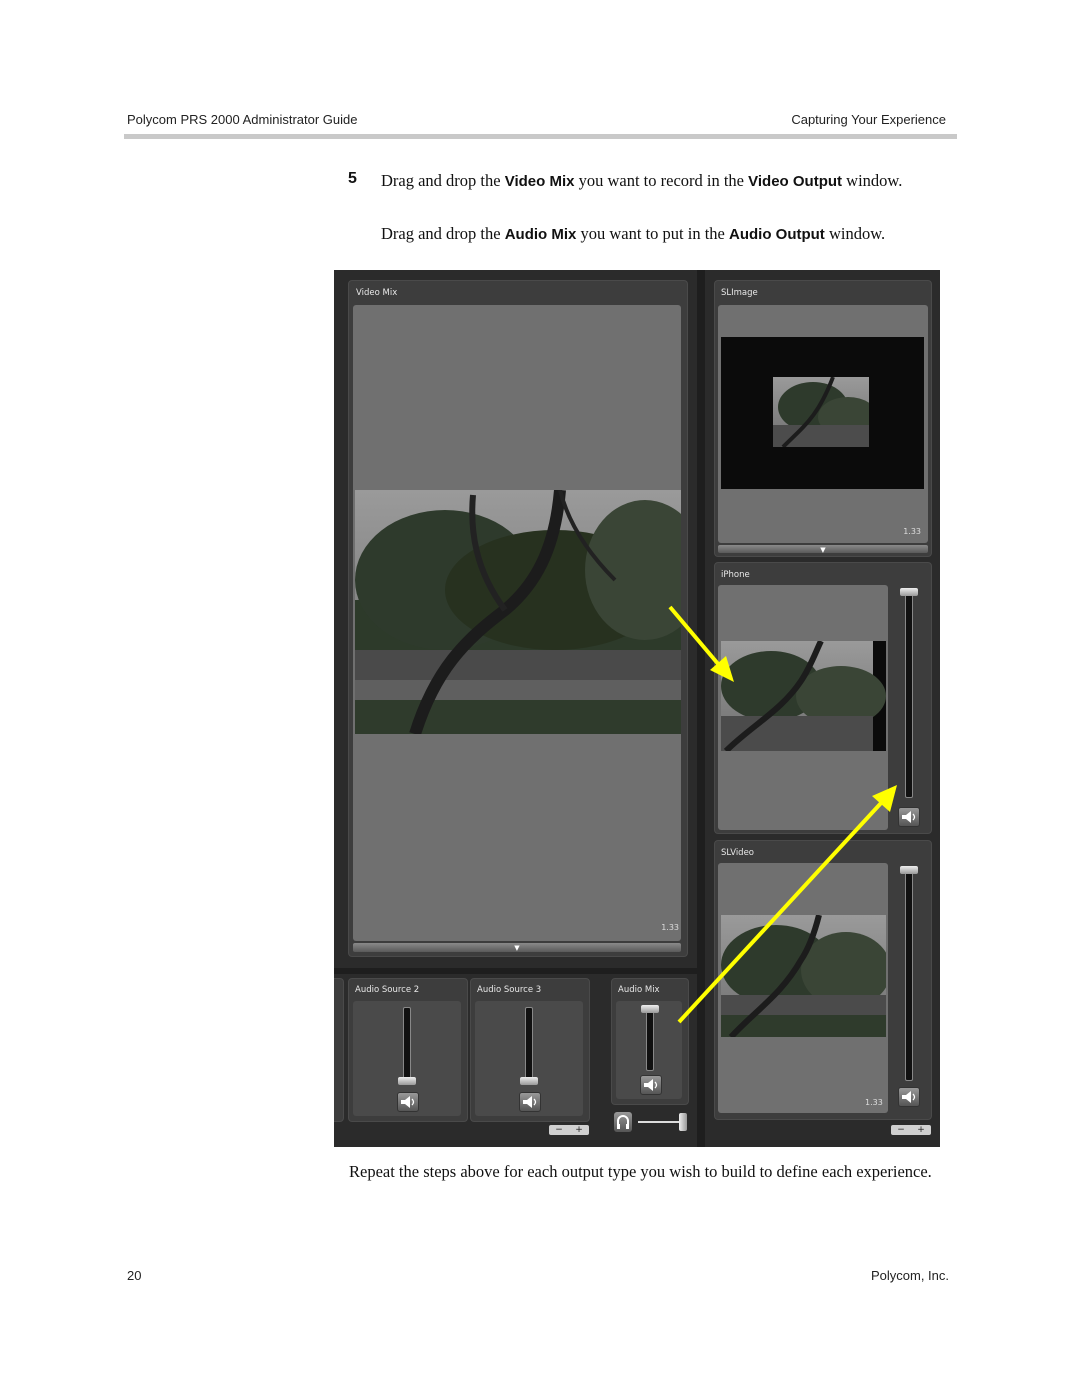 Image resolution: width=1080 pixels, height=1397 pixels. I want to click on term-video-mix: Video Mix, so click(539, 181).